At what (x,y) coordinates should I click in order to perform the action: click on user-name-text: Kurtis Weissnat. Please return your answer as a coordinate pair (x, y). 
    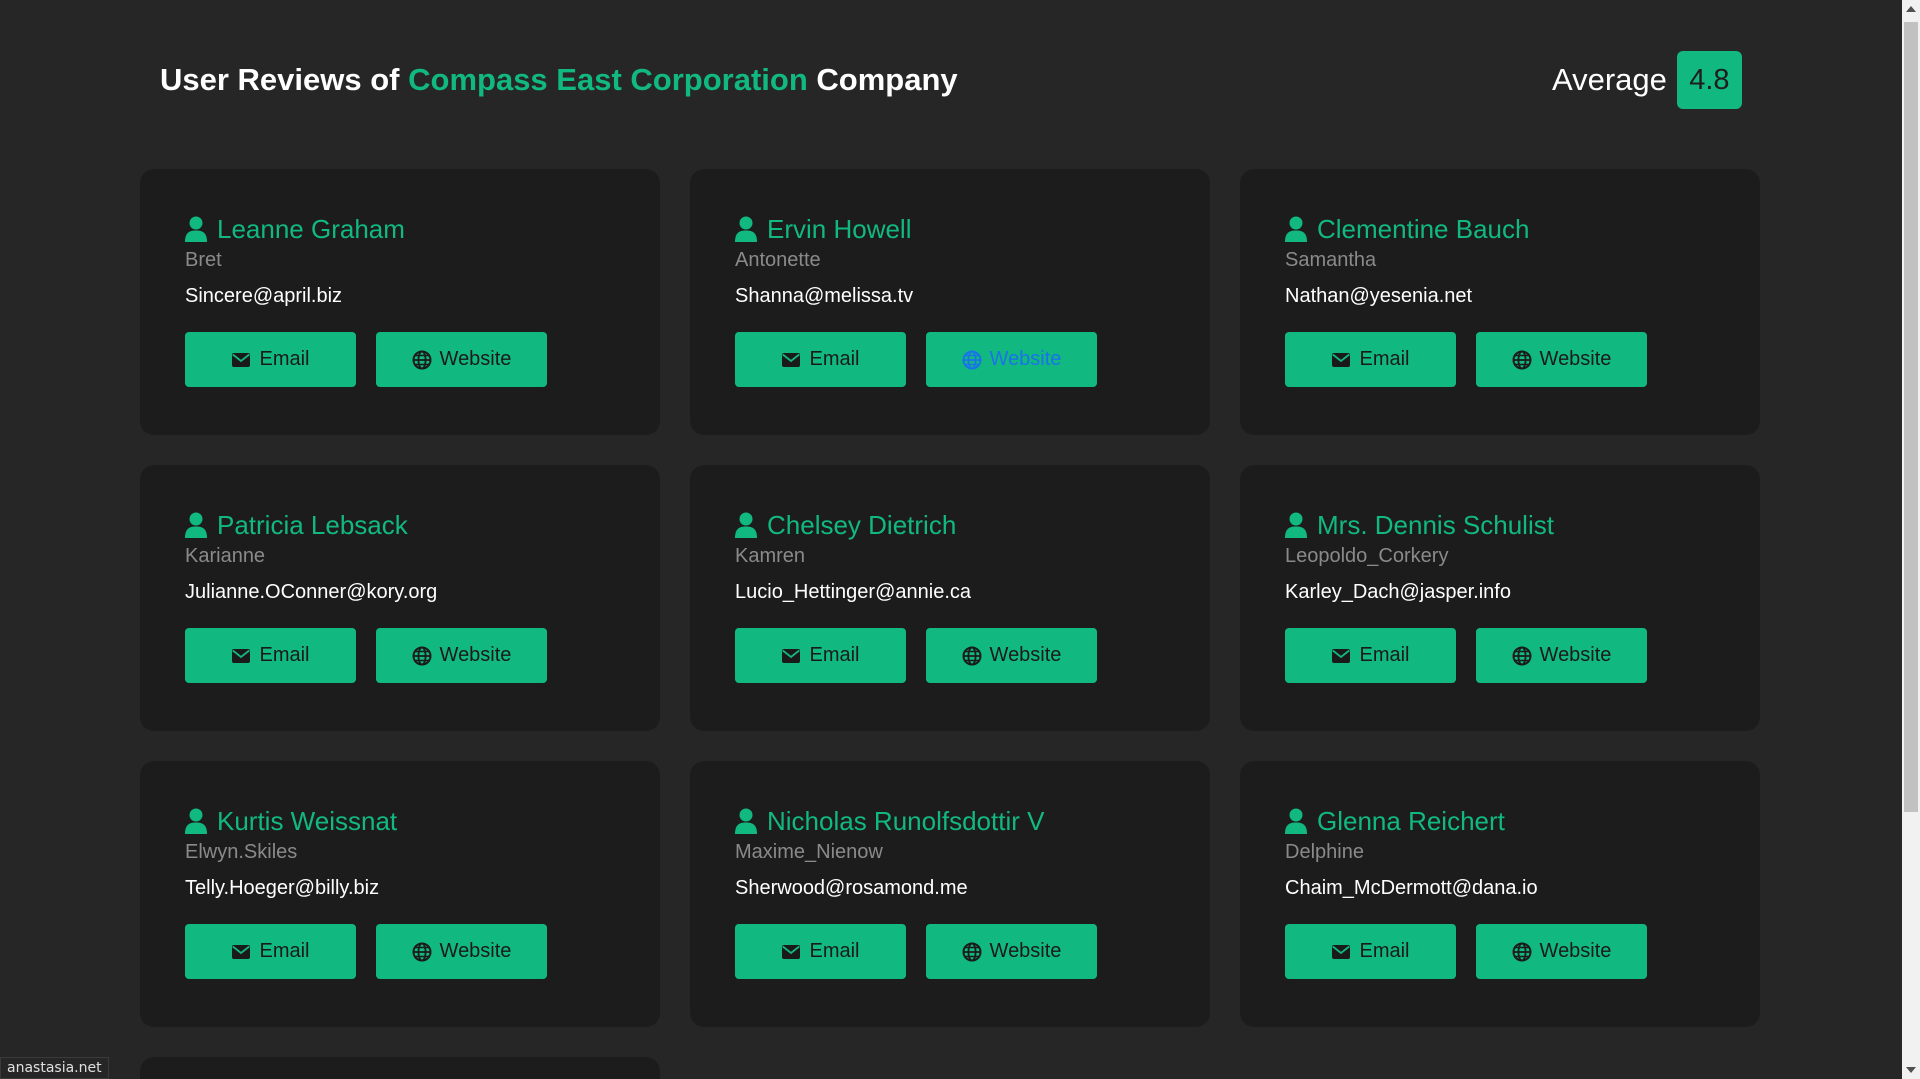
    Looking at the image, I should click on (307, 820).